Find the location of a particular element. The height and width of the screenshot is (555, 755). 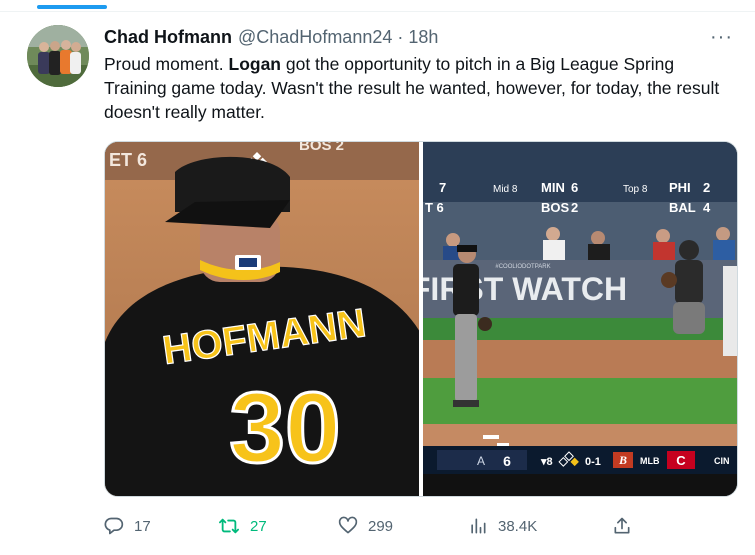

jersey-number: 30 is located at coordinates (284, 428).